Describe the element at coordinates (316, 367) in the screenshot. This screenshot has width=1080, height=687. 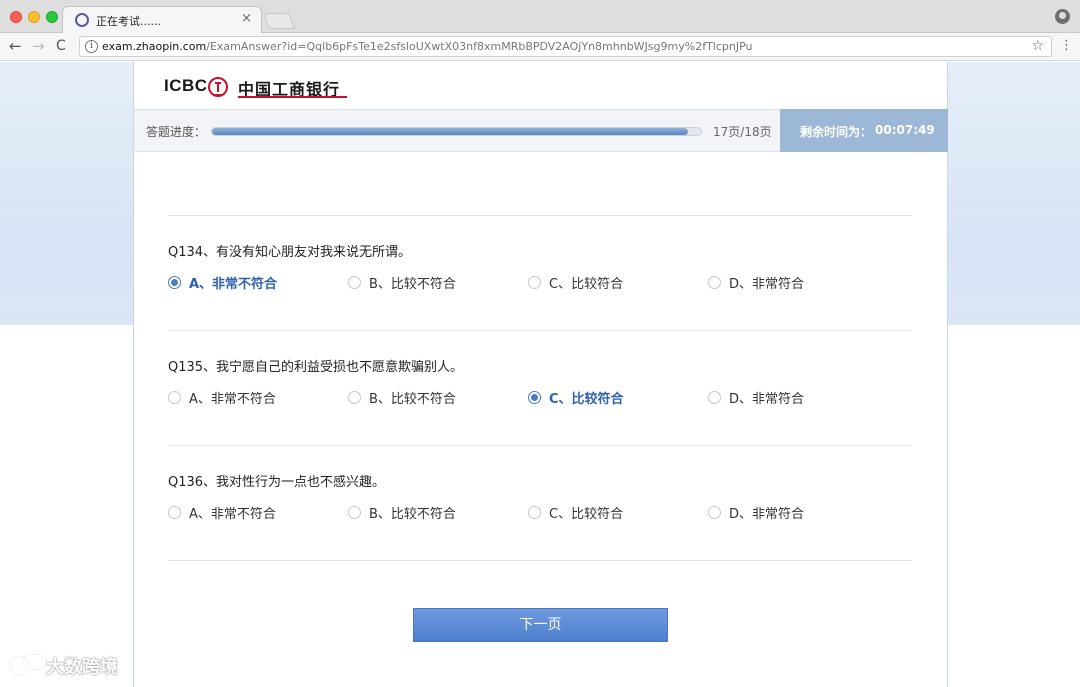
I see `question-title: Q135、我宁愿自己的利益受损也不愿意欺骗别人。` at that location.